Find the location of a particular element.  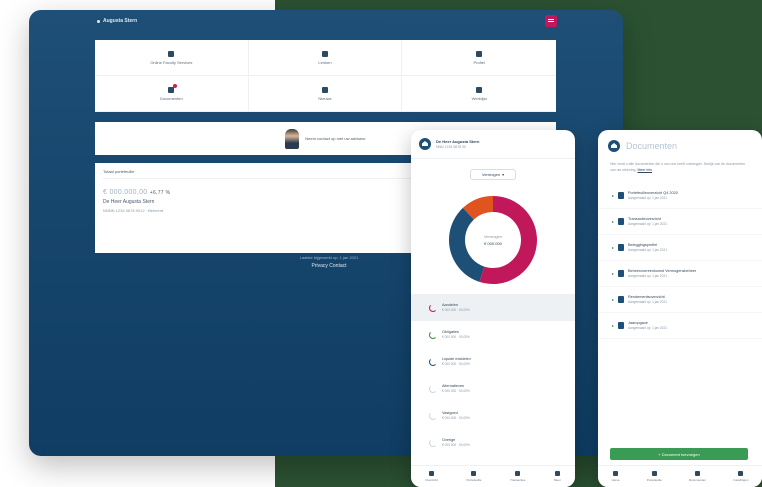

tab-item: Meer is located at coordinates (557, 476).